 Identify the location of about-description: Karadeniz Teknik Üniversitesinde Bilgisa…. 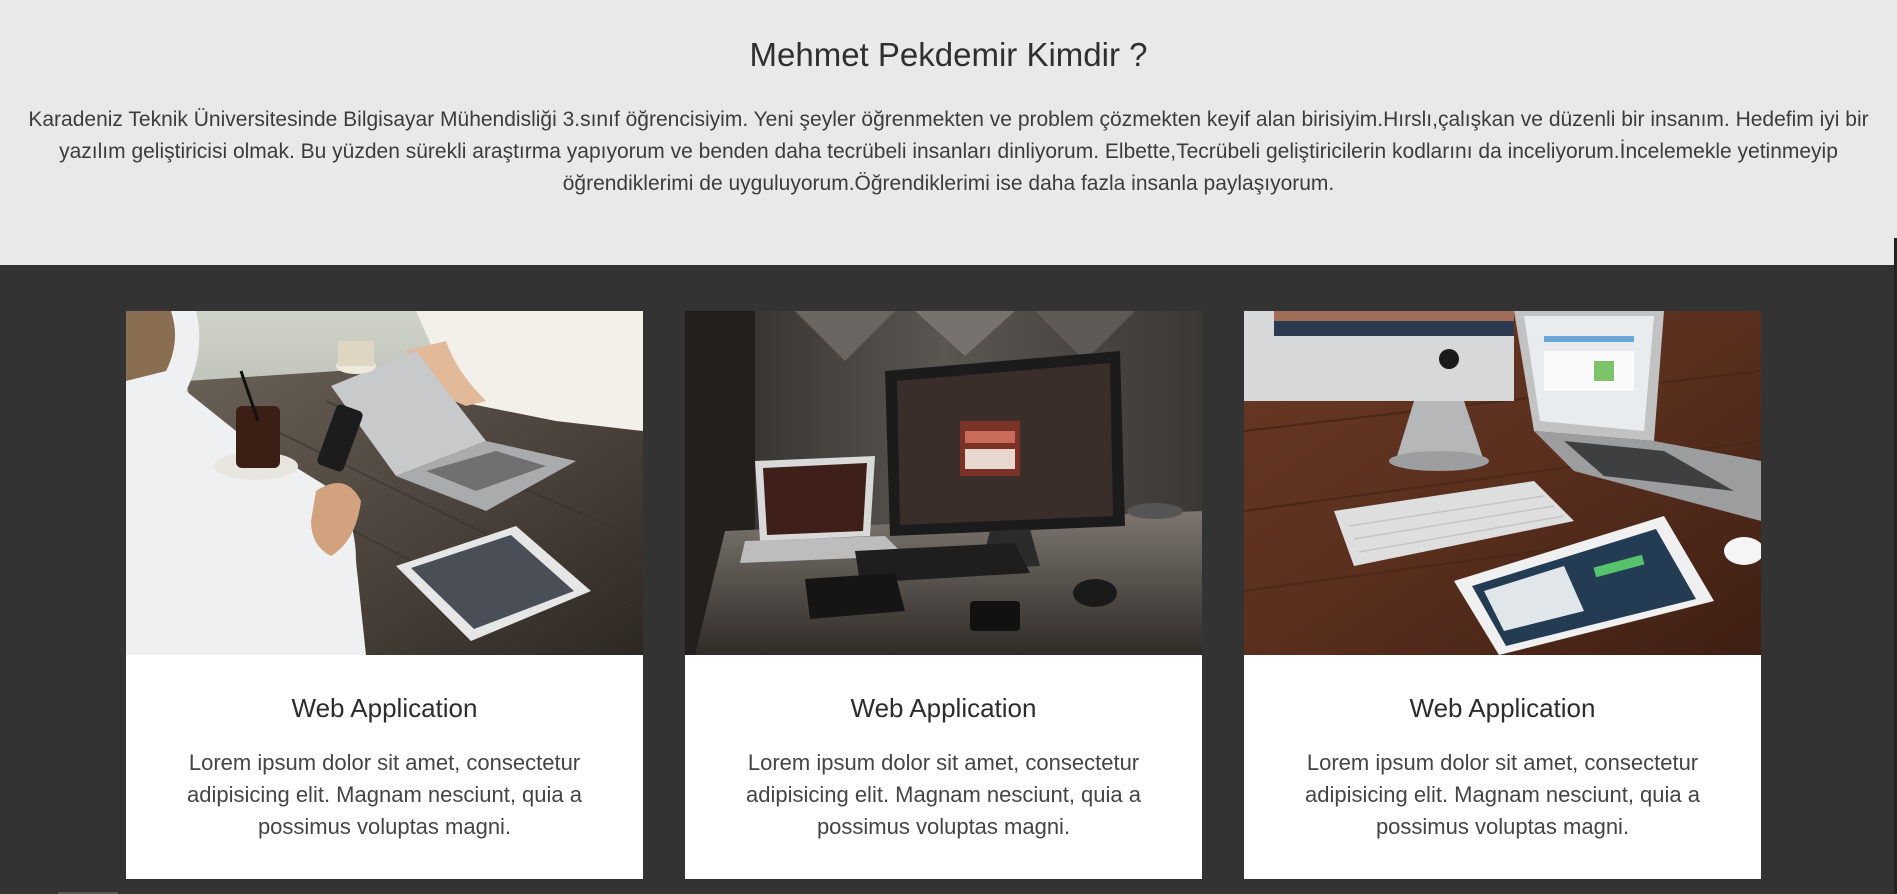
(948, 151).